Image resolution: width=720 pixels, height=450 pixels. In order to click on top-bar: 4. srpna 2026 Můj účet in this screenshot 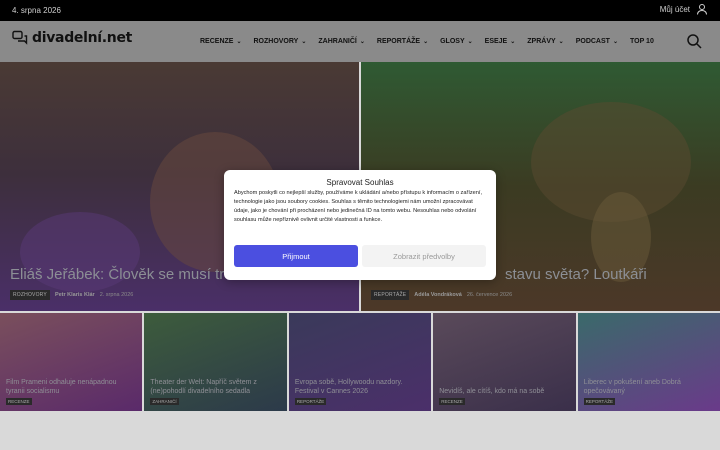, I will do `click(360, 10)`.